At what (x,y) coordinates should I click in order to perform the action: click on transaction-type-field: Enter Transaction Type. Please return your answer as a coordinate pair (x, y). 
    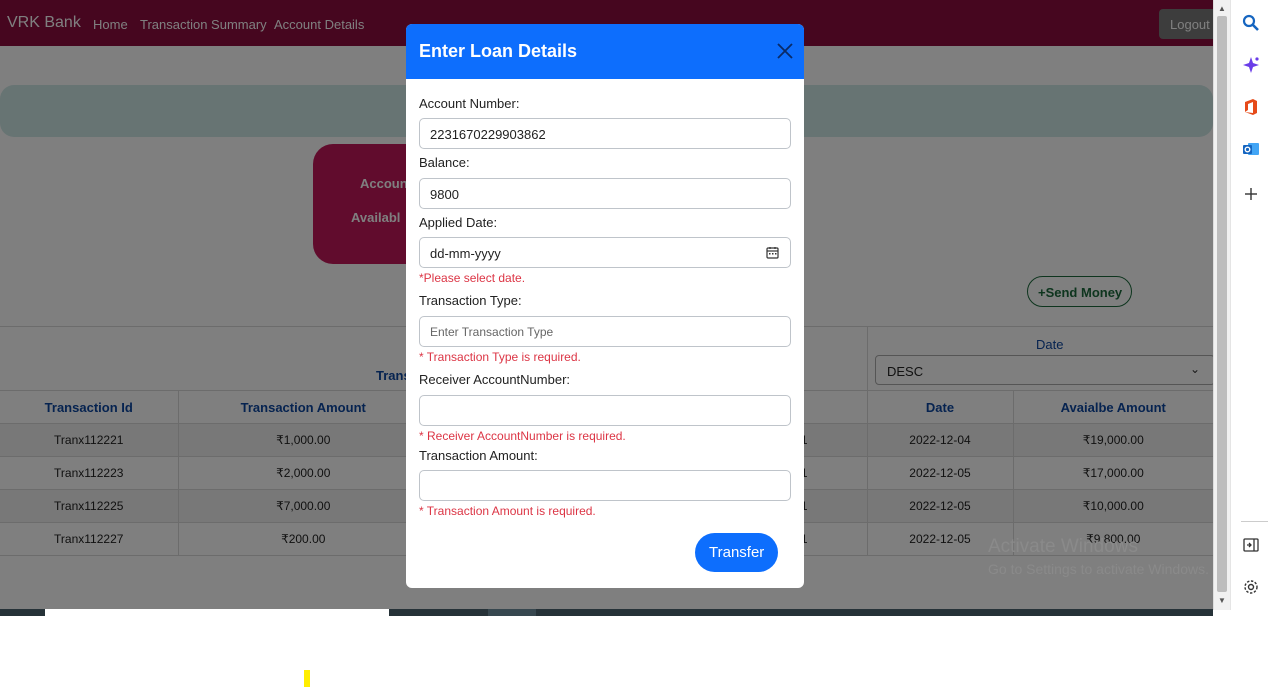
    Looking at the image, I should click on (605, 331).